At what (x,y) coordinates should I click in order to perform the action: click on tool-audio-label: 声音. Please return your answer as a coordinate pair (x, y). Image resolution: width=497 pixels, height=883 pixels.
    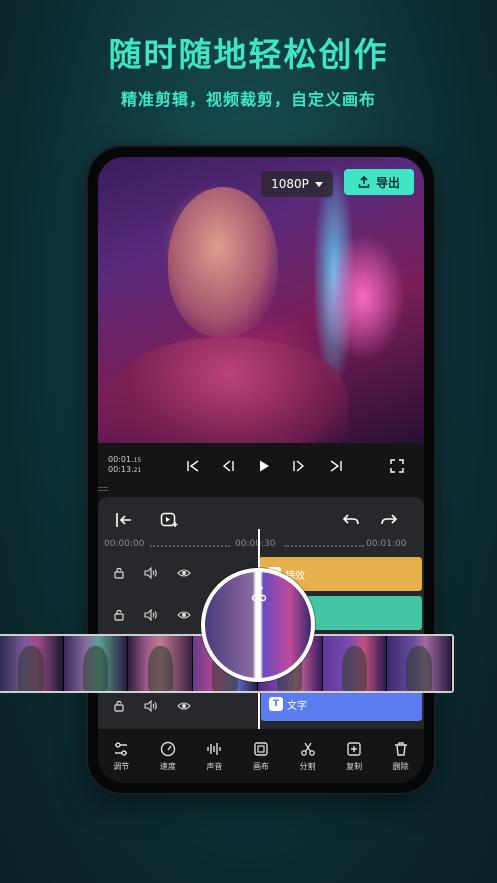
    Looking at the image, I should click on (214, 766).